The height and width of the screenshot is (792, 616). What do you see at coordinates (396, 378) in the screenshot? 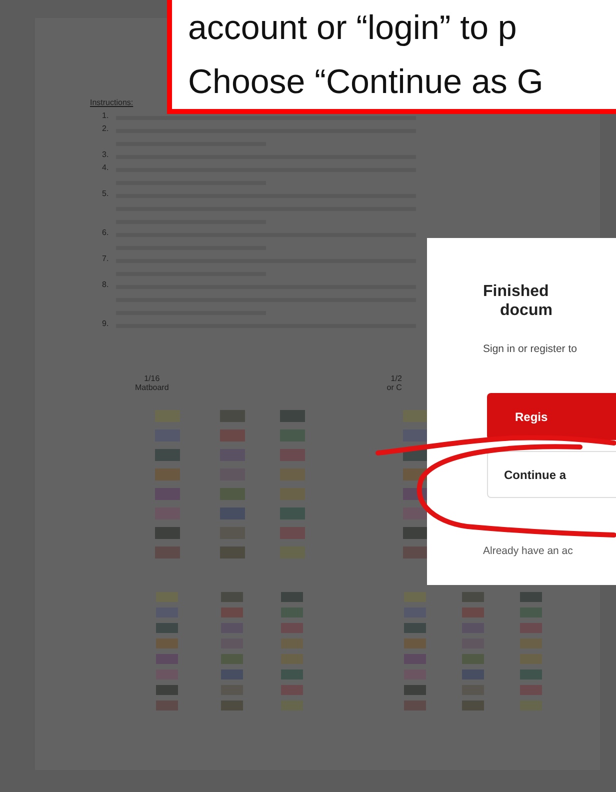
I see `column-label: 1/2` at bounding box center [396, 378].